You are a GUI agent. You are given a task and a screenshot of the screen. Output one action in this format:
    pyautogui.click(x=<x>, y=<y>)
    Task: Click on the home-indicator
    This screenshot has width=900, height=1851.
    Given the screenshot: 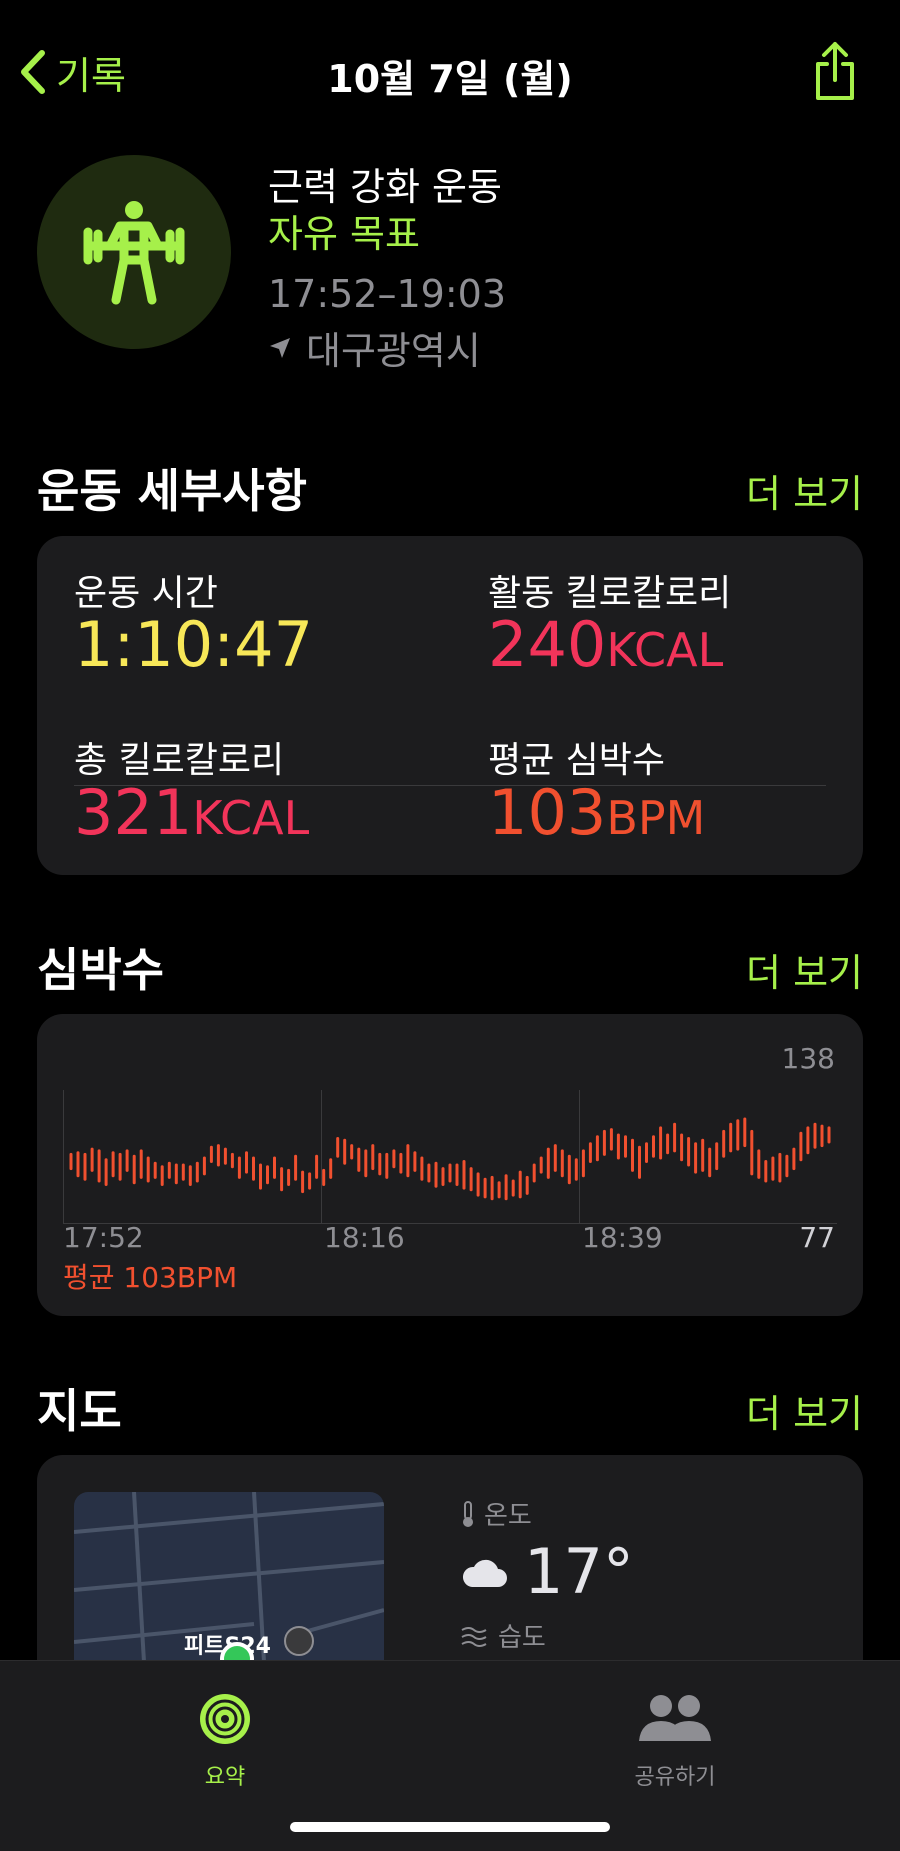 What is the action you would take?
    pyautogui.click(x=450, y=1827)
    